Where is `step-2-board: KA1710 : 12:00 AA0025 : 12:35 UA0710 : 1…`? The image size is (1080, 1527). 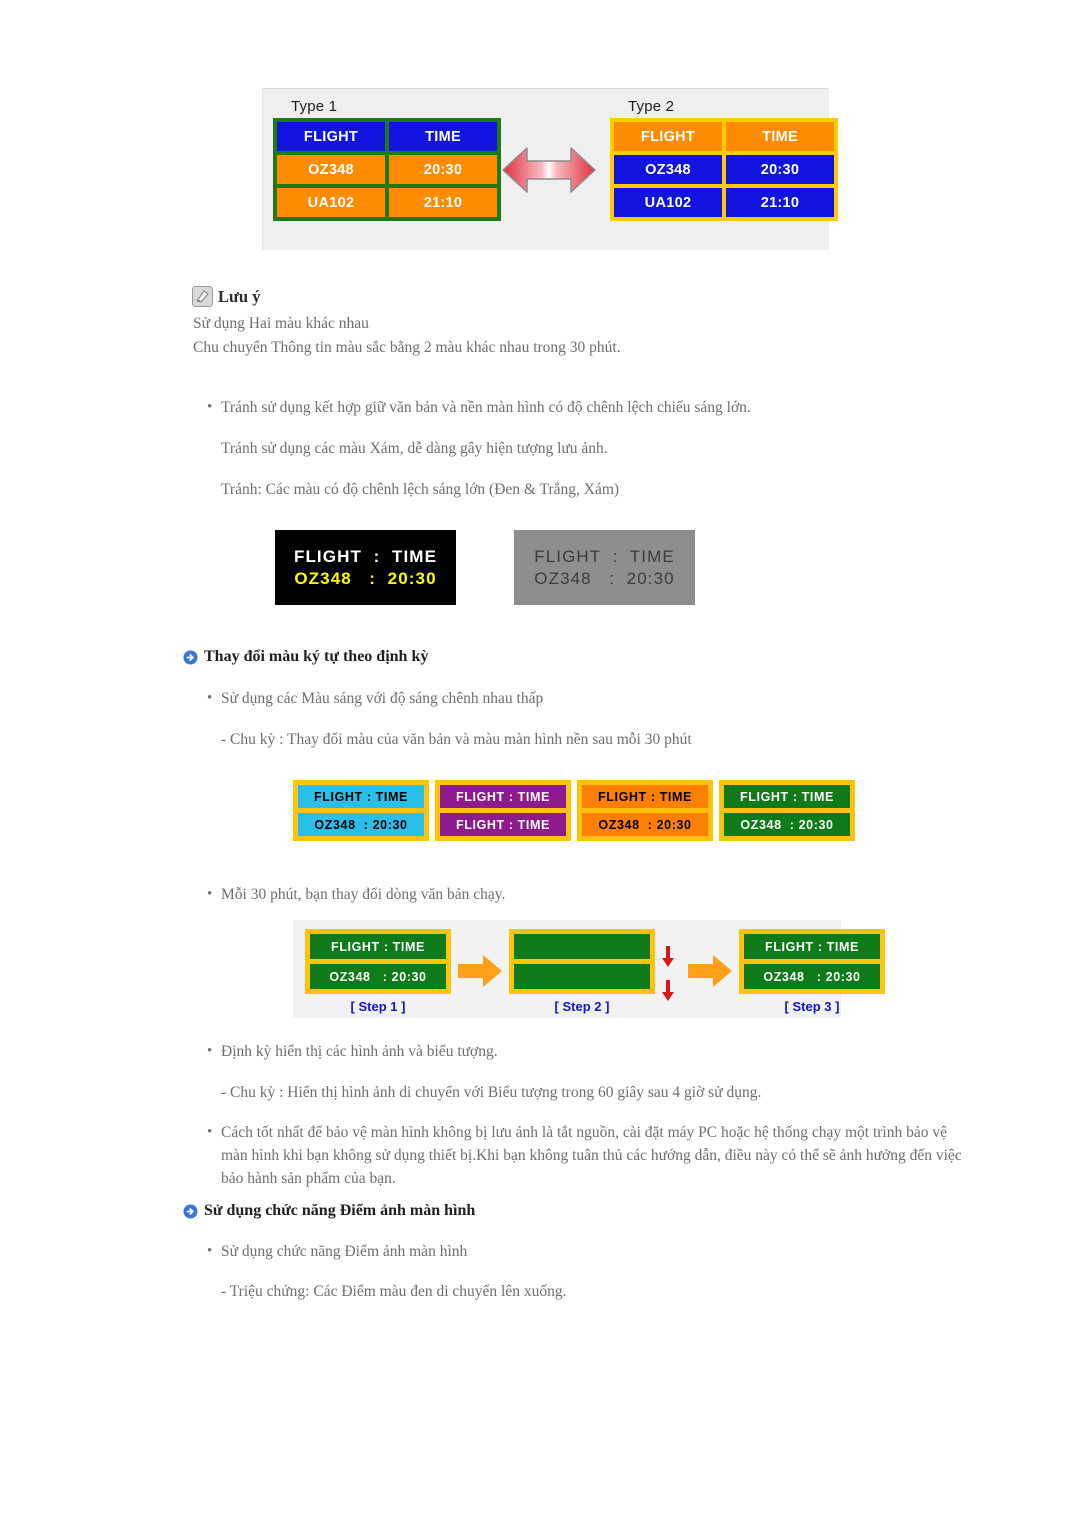 step-2-board: KA1710 : 12:00 AA0025 : 12:35 UA0710 : 1… is located at coordinates (582, 961).